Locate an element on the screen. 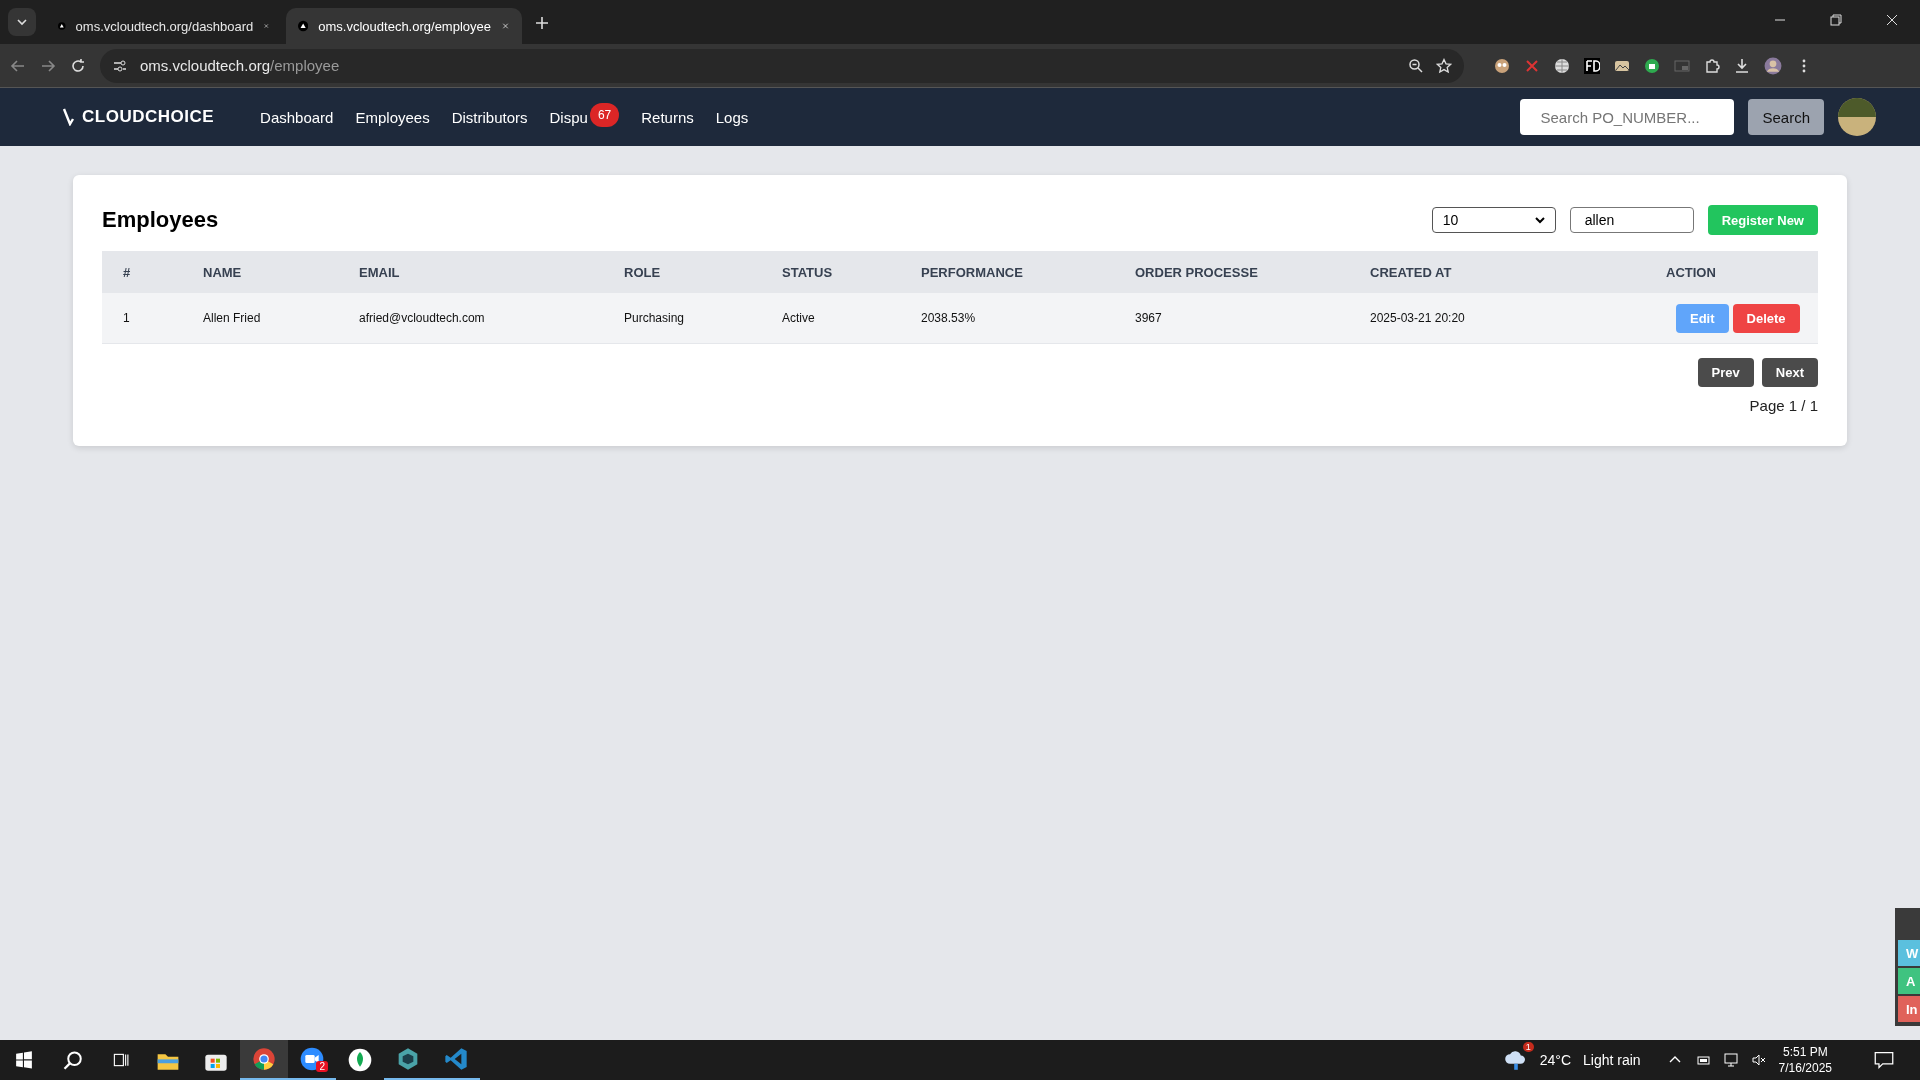  chrome-icon is located at coordinates (264, 1059).